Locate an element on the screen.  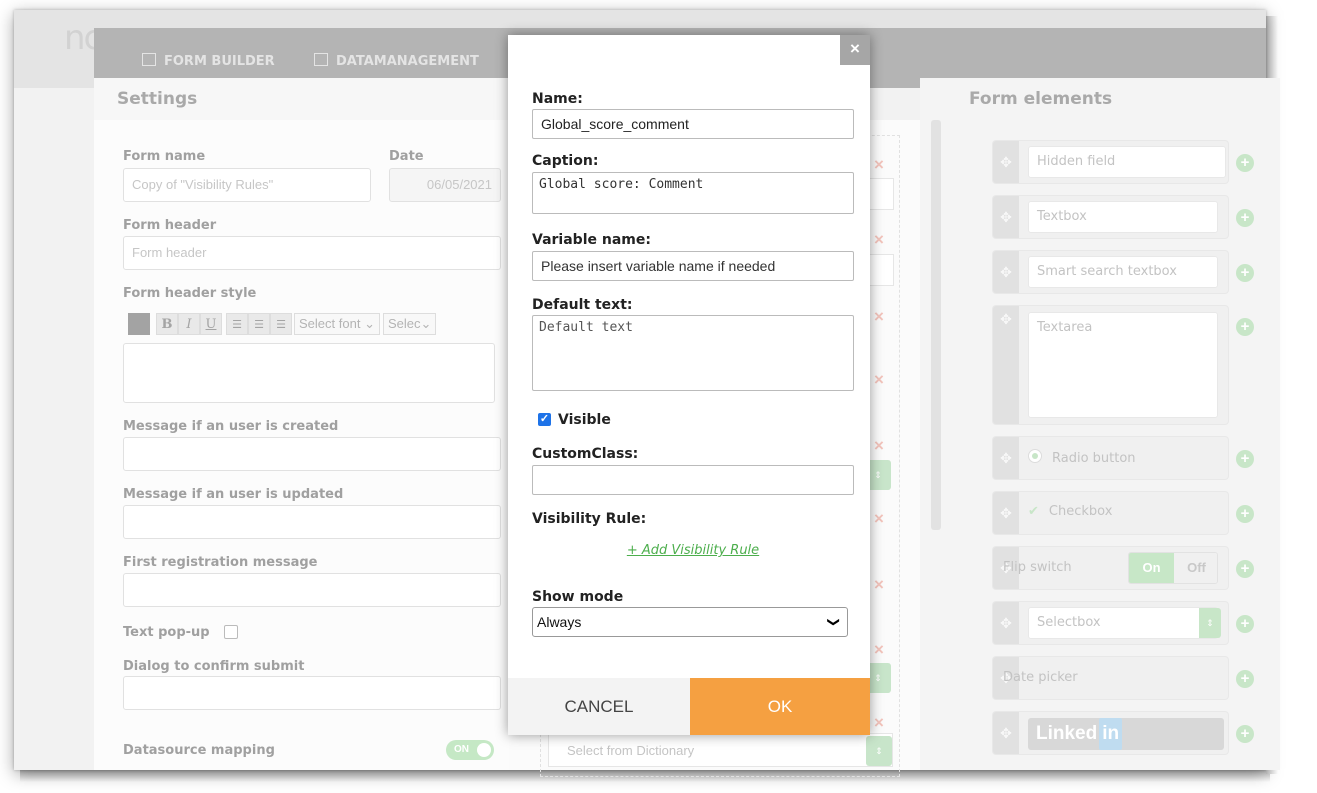
variable-name-input: Please insert variable name if needed is located at coordinates (693, 266).